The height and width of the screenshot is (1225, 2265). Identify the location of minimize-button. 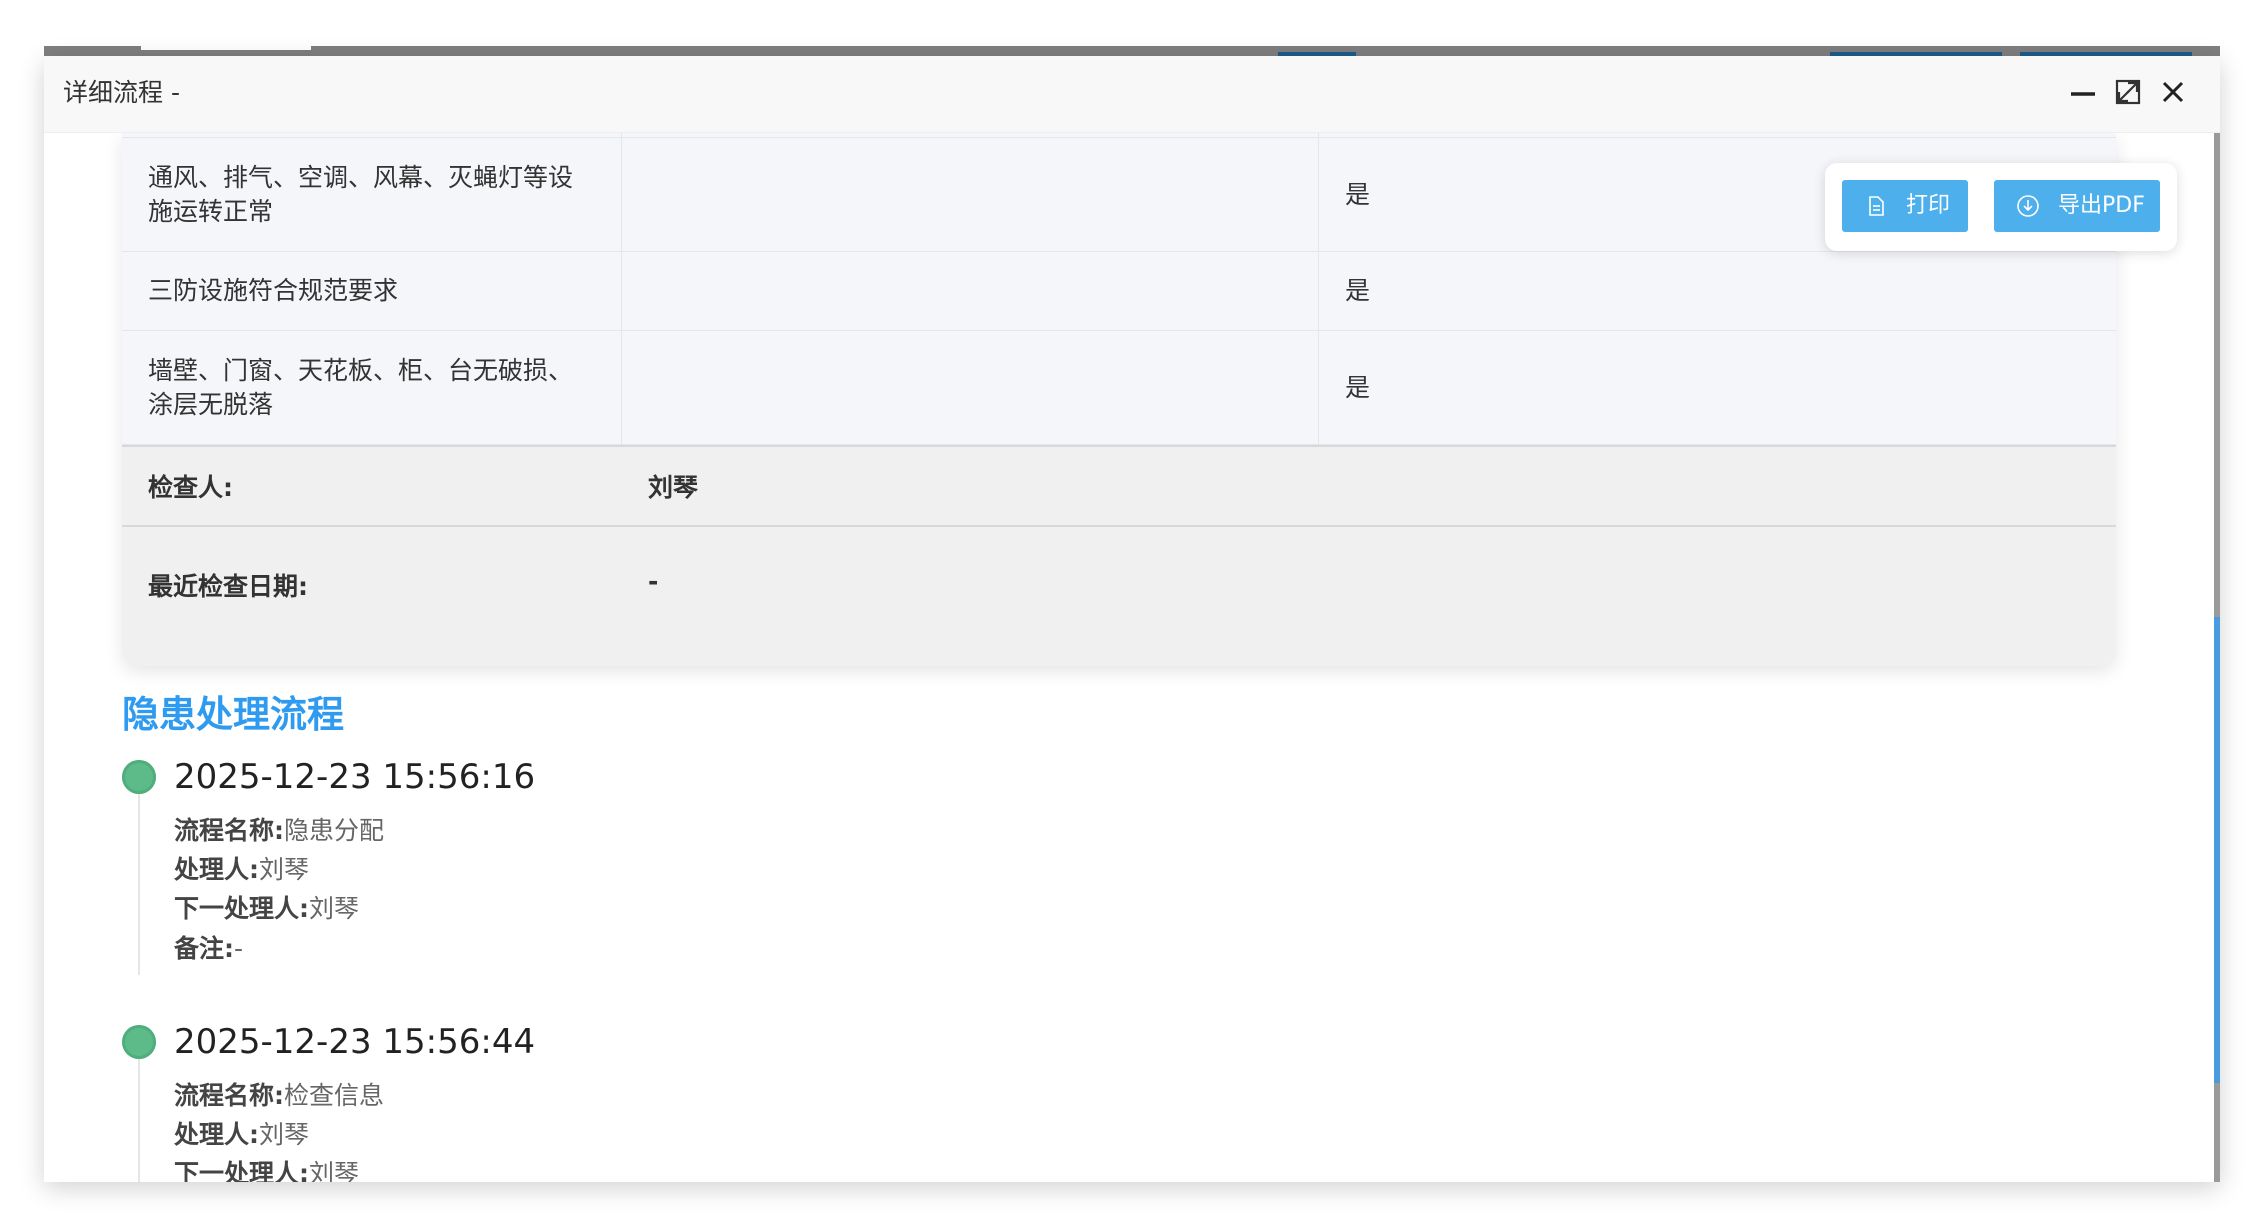
(2083, 92).